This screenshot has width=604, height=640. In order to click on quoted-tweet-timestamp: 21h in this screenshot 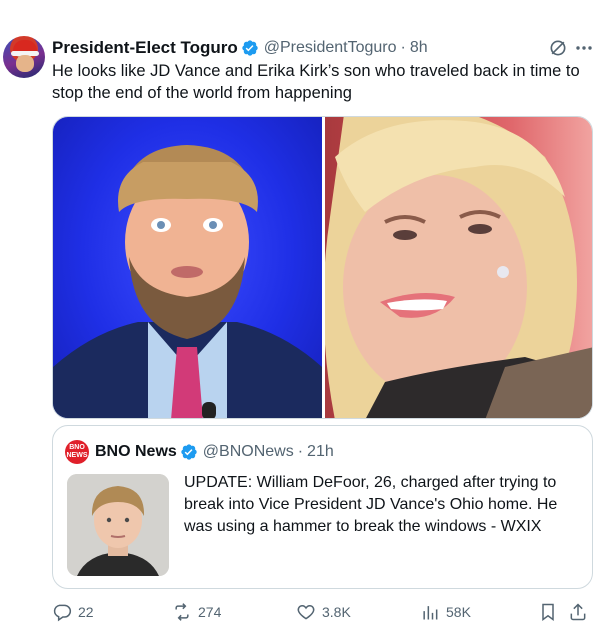, I will do `click(320, 452)`.